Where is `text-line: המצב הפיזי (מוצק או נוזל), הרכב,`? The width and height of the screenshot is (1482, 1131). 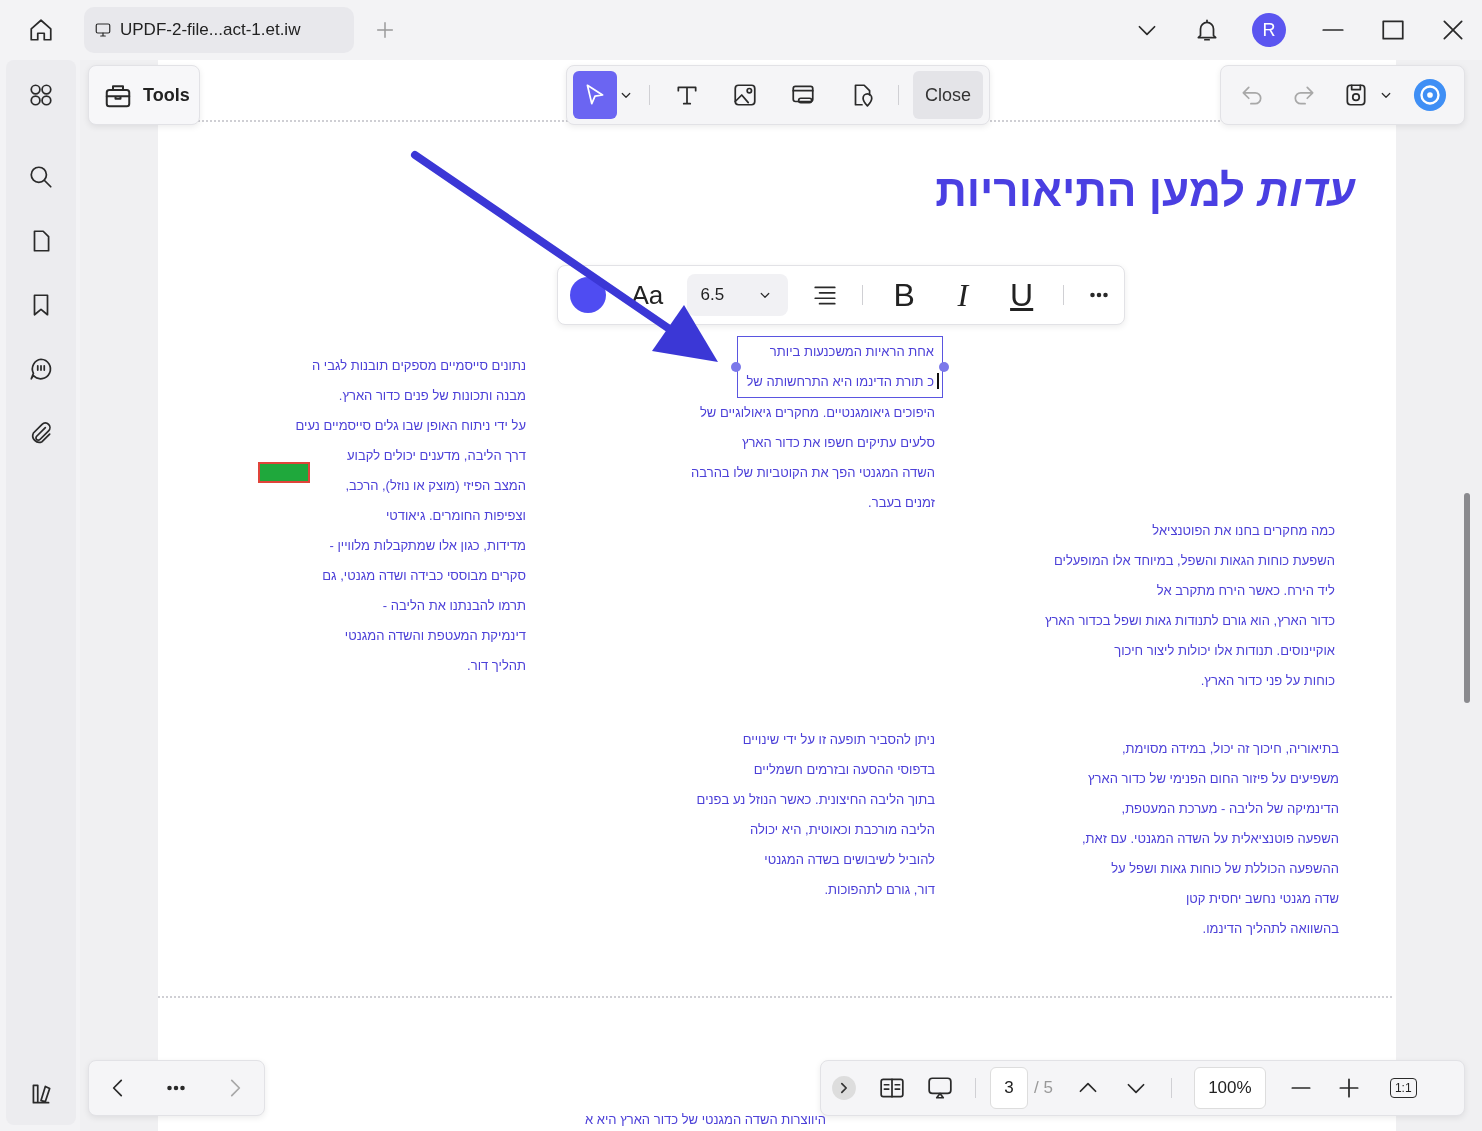 text-line: המצב הפיזי (מוצק או נוזל), הרכב, is located at coordinates (435, 486).